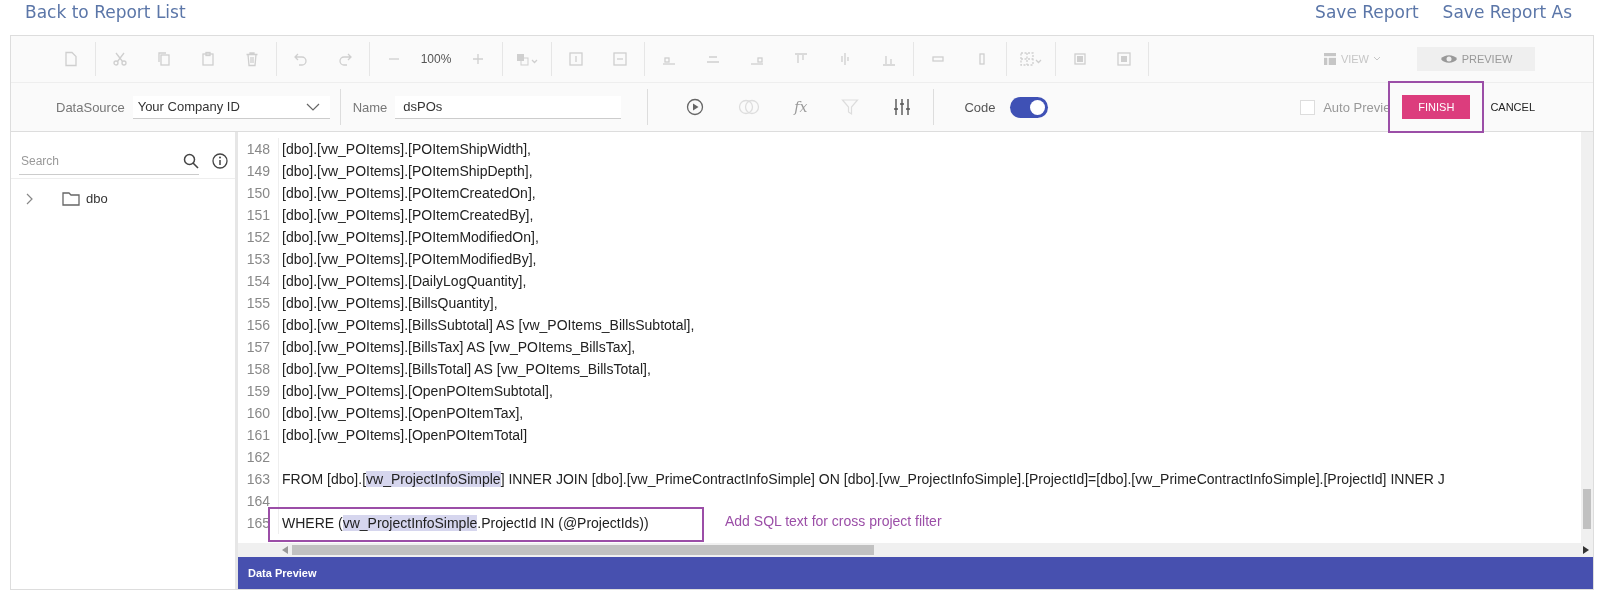 The width and height of the screenshot is (1604, 595). What do you see at coordinates (1587, 337) in the screenshot?
I see `vertical-scrollbar` at bounding box center [1587, 337].